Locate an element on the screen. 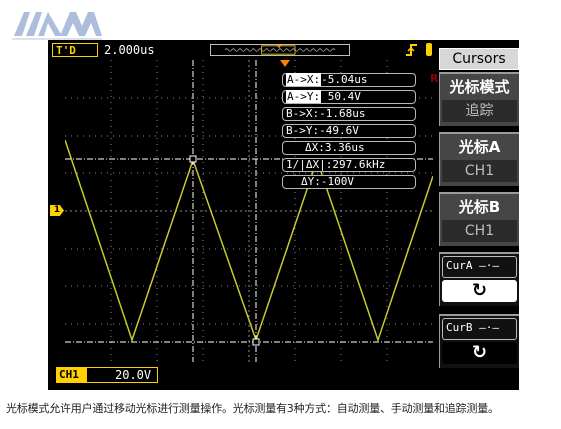 The height and width of the screenshot is (429, 561). rising-edge-trigger-icon is located at coordinates (412, 50).